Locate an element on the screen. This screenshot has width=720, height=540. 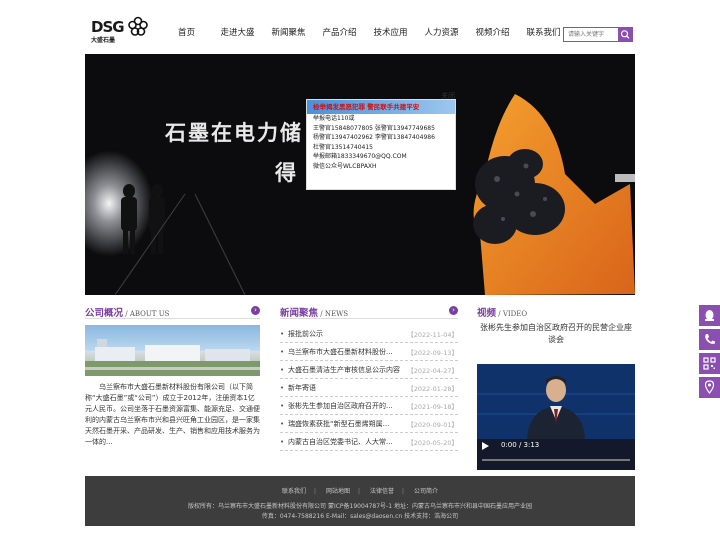
video-player: 0:00 / 3:13 is located at coordinates (556, 417).